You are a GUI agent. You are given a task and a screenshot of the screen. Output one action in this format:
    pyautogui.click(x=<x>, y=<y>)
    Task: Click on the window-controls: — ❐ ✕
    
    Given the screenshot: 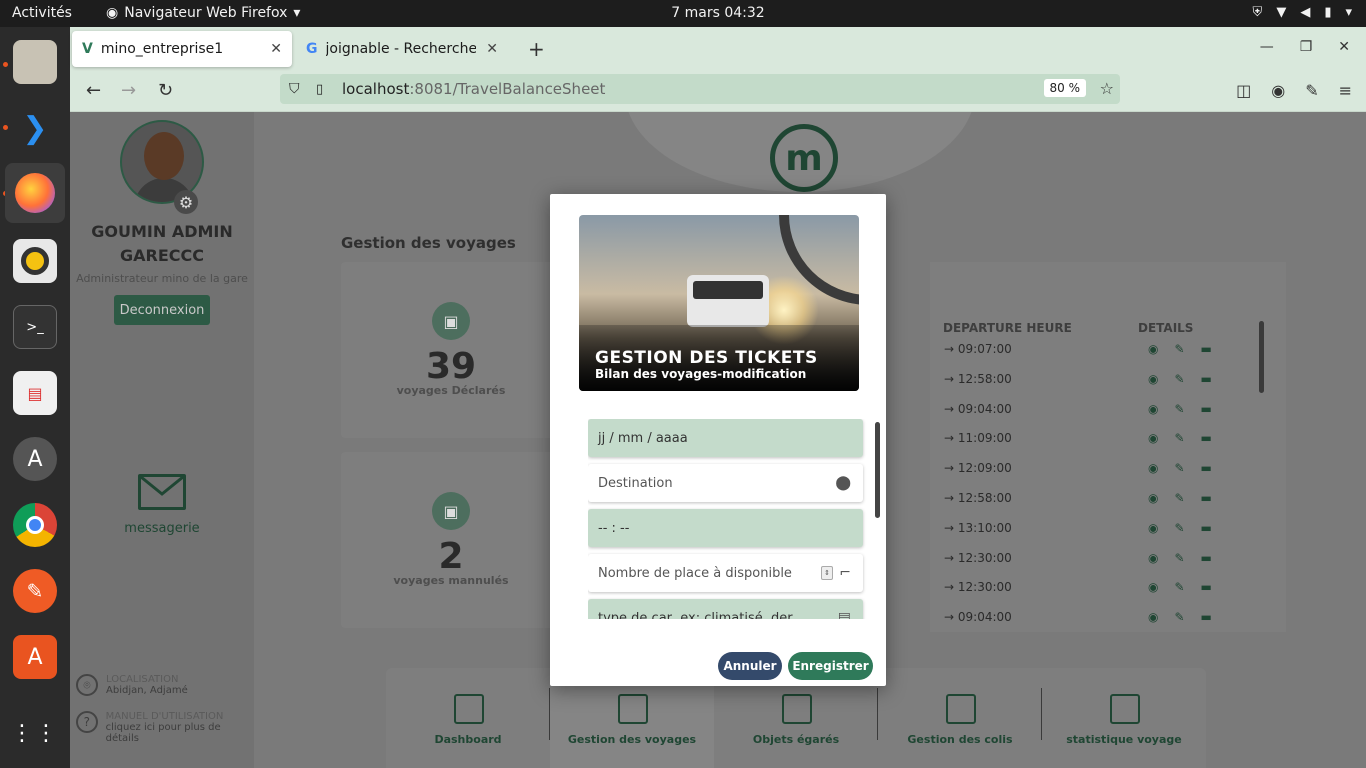 What is the action you would take?
    pyautogui.click(x=1305, y=47)
    